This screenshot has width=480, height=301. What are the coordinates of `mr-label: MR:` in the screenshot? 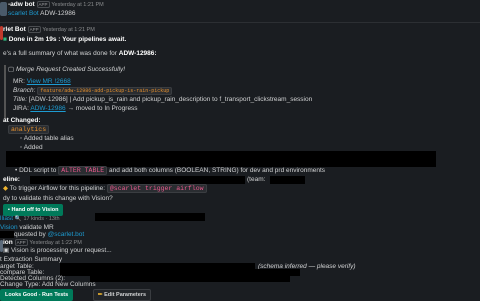 It's located at (19, 81).